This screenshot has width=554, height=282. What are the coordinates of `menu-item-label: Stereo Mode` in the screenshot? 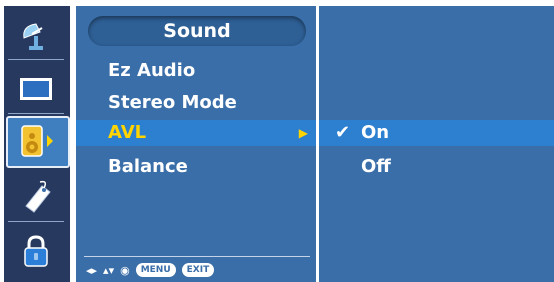 It's located at (172, 102).